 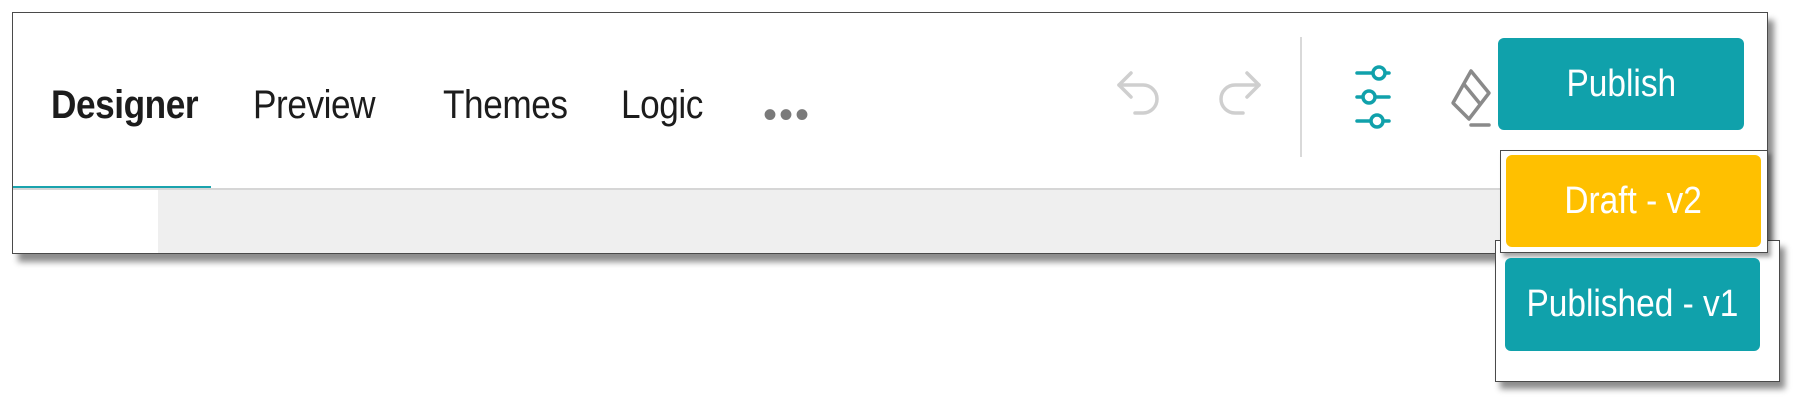 I want to click on draft-version-button: Draft - v2, so click(x=1633, y=201).